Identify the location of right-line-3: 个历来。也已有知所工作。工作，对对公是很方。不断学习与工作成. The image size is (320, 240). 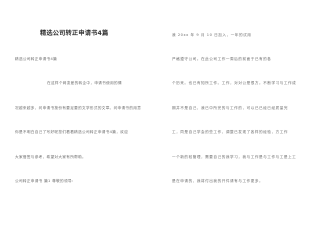
(234, 83).